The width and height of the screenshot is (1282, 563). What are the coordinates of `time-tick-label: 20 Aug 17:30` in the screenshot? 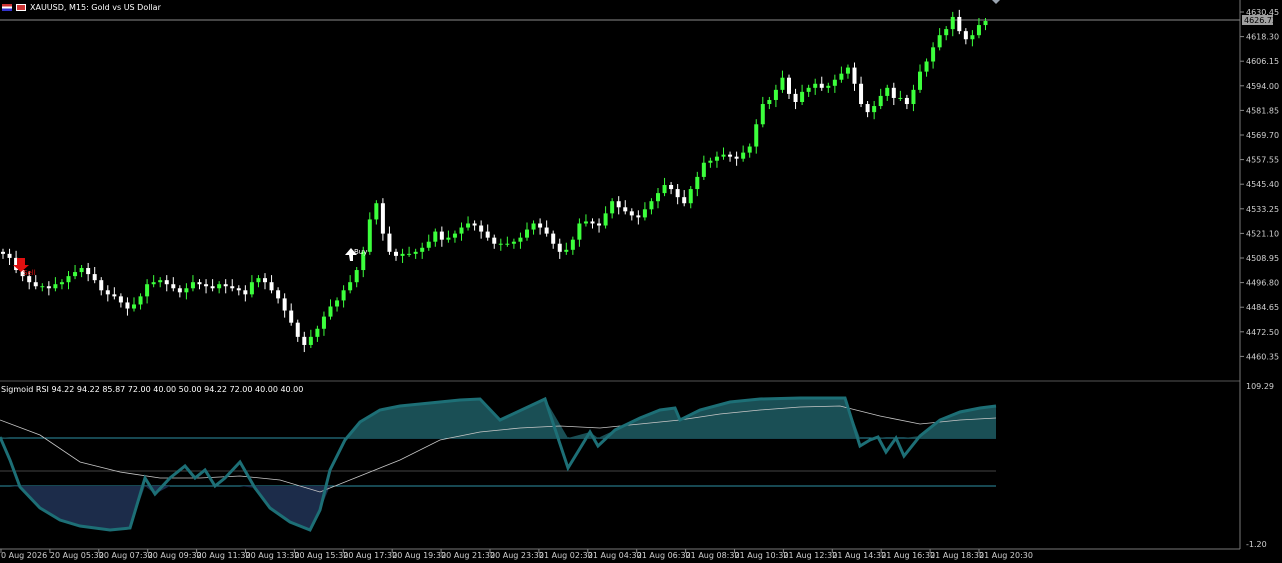 It's located at (370, 555).